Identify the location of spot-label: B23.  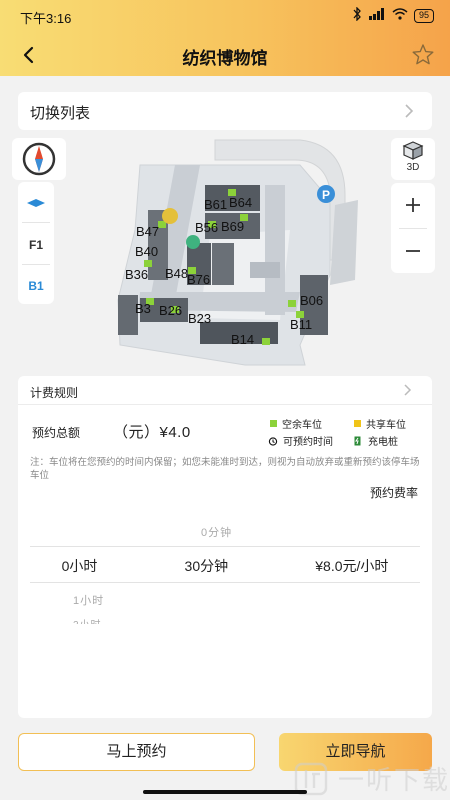
(199, 318).